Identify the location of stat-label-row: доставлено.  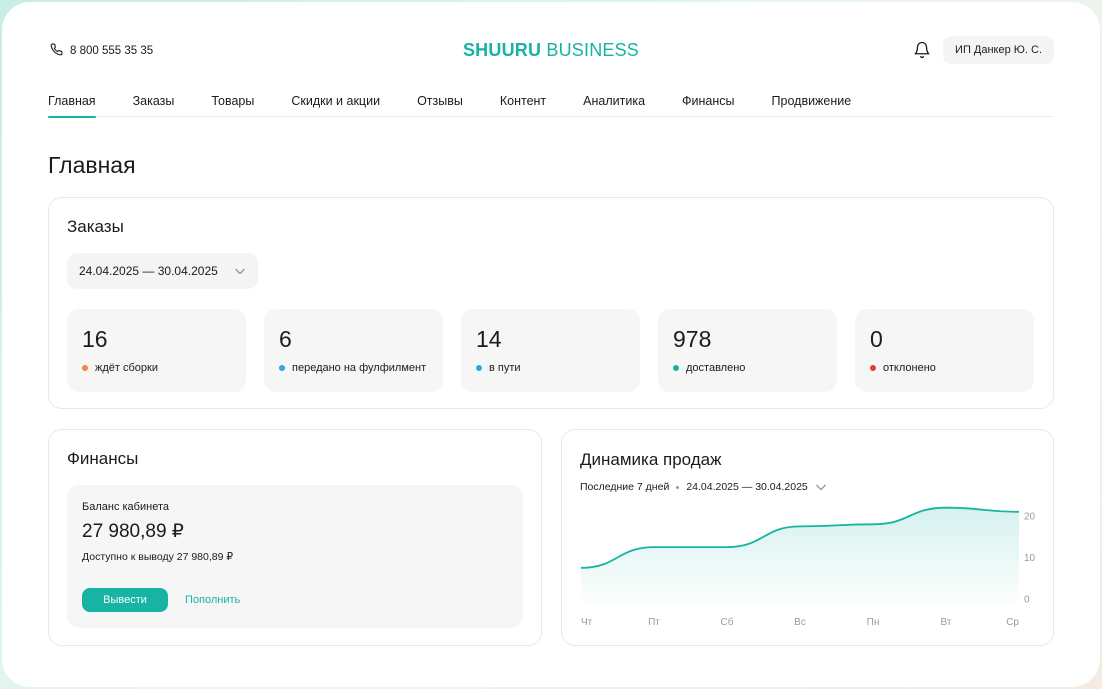
(709, 368).